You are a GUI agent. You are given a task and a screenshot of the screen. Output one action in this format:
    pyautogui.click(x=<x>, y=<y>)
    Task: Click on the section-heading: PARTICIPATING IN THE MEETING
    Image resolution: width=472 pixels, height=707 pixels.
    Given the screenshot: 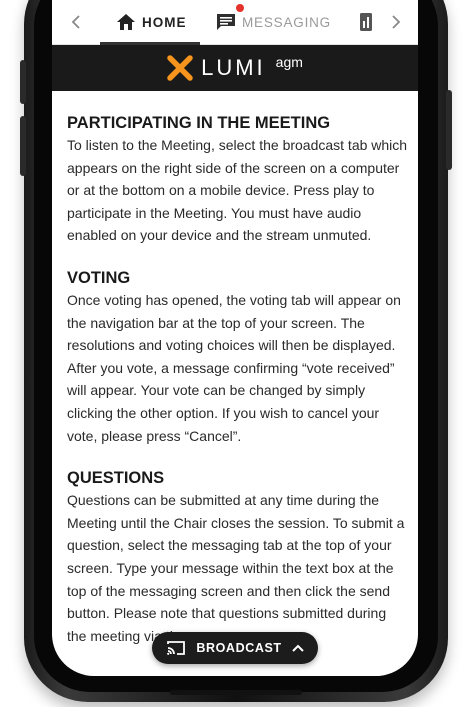 What is the action you would take?
    pyautogui.click(x=199, y=123)
    